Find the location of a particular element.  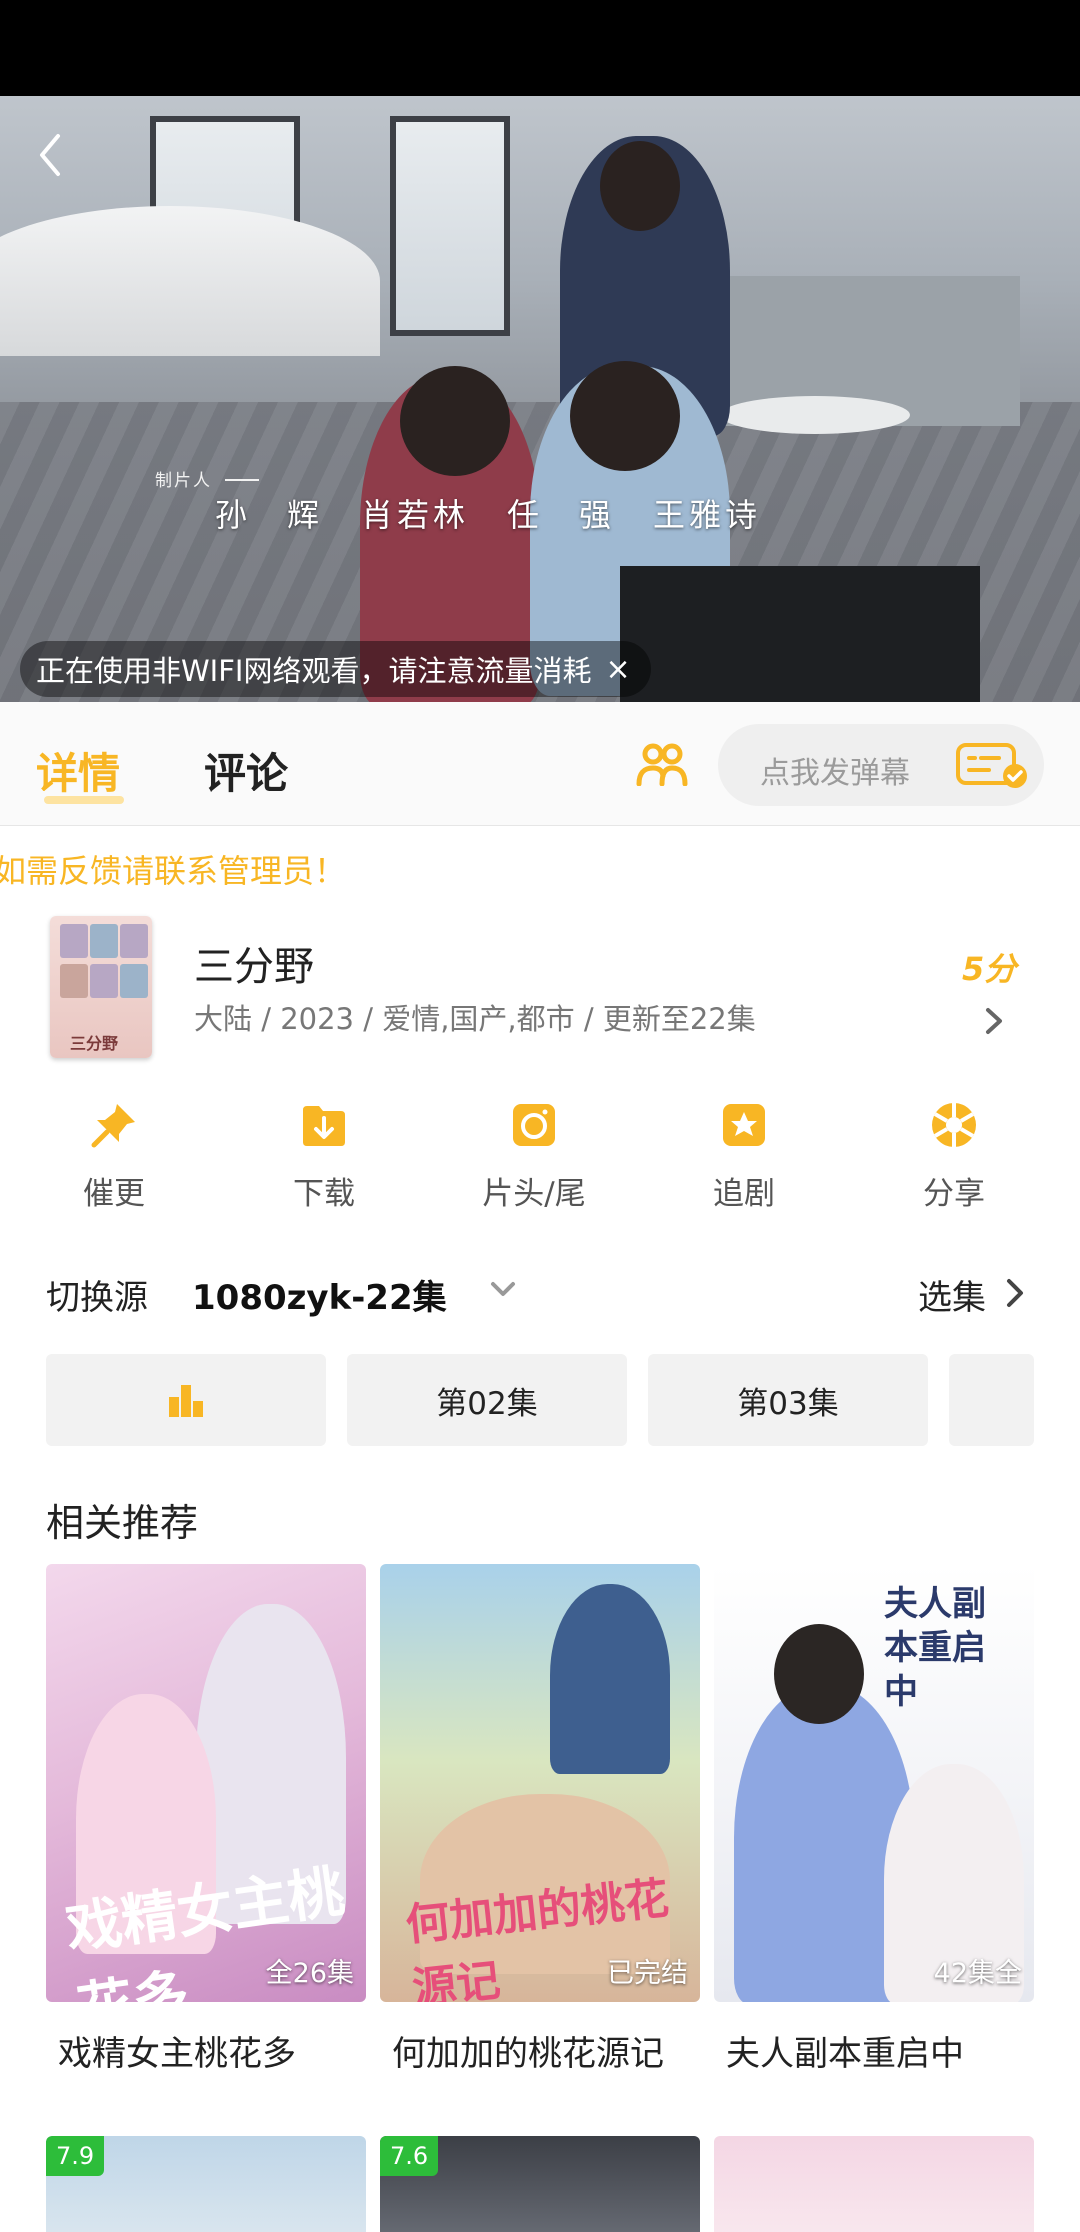

show-poster: 三分野 is located at coordinates (101, 987).